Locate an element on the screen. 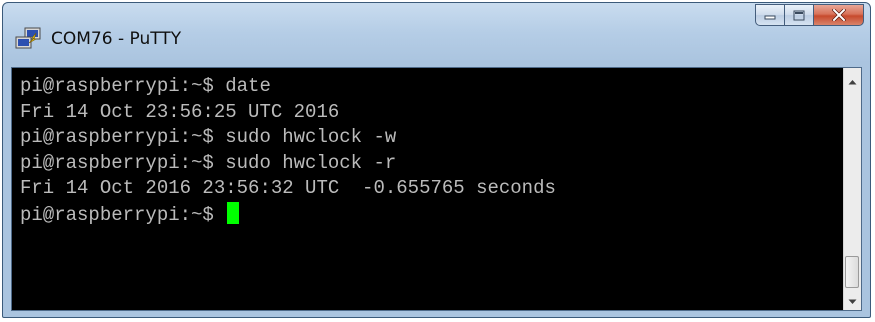 The height and width of the screenshot is (322, 875). minimize-icon is located at coordinates (770, 15).